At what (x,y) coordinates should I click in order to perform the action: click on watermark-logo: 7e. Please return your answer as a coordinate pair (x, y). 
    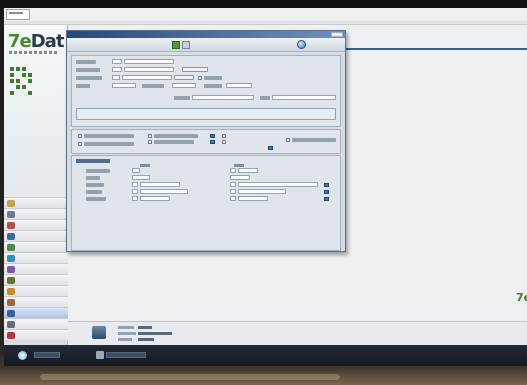
    Looking at the image, I should click on (521, 297).